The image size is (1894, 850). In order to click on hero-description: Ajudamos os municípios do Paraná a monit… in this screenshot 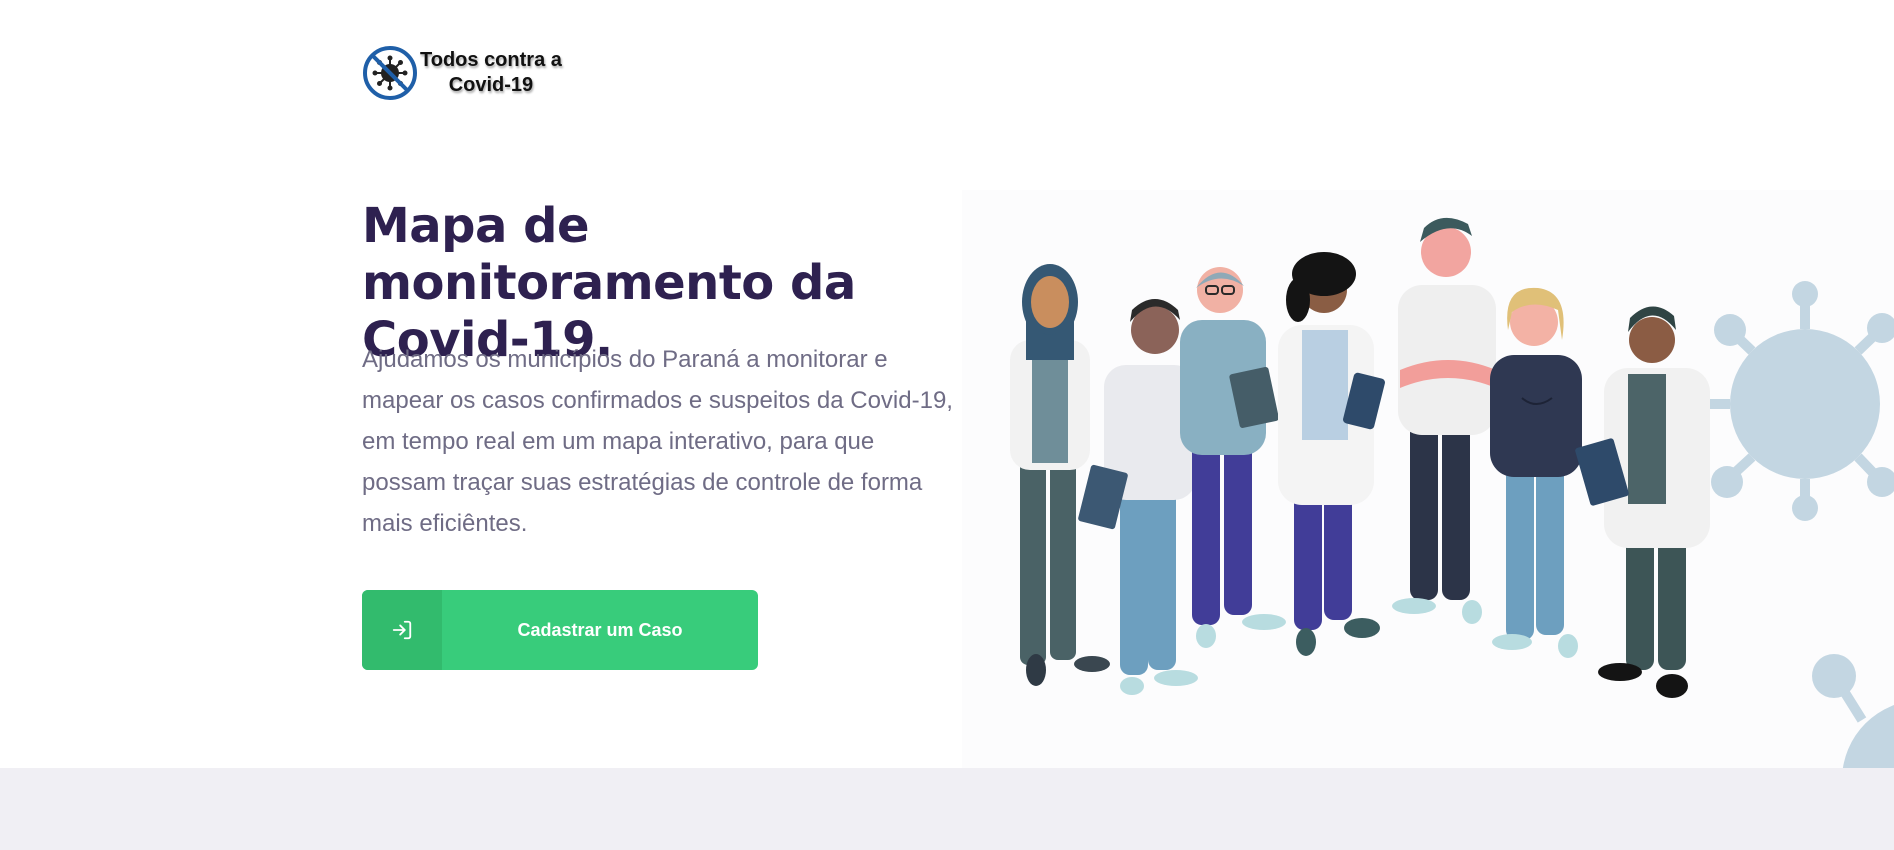, I will do `click(657, 441)`.